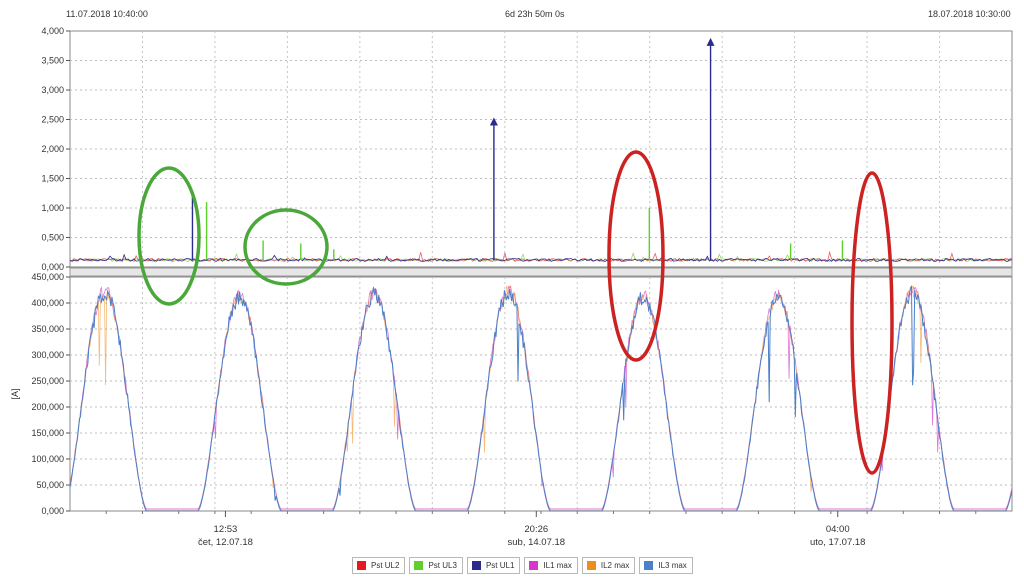 Image resolution: width=1024 pixels, height=579 pixels. Describe the element at coordinates (361, 565) in the screenshot. I see `legend-swatch-pst-ul2` at that location.